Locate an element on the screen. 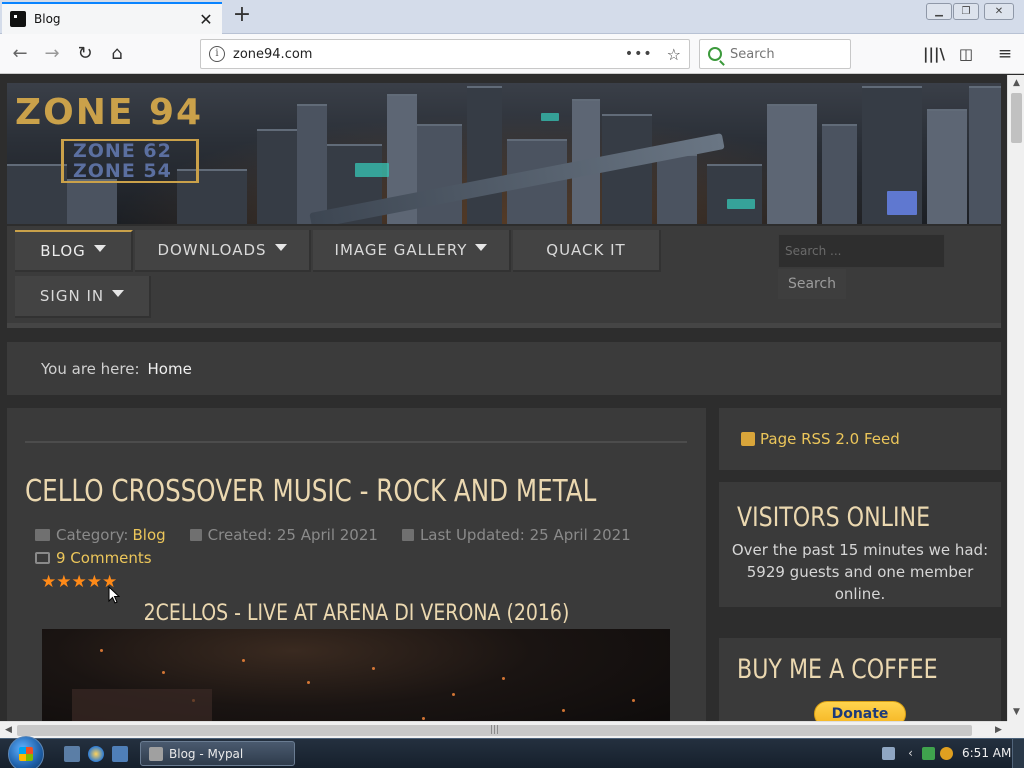  logo-sub-text-1: ZONE 62 is located at coordinates (122, 151).